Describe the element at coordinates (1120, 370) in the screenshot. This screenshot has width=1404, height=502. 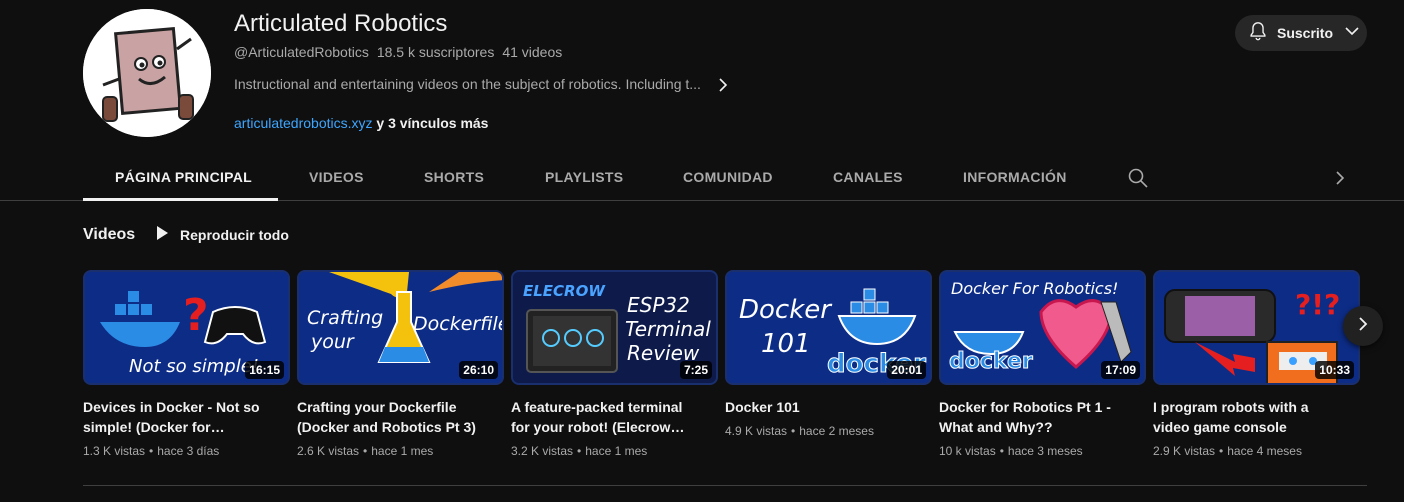
I see `video-duration: 17:09` at that location.